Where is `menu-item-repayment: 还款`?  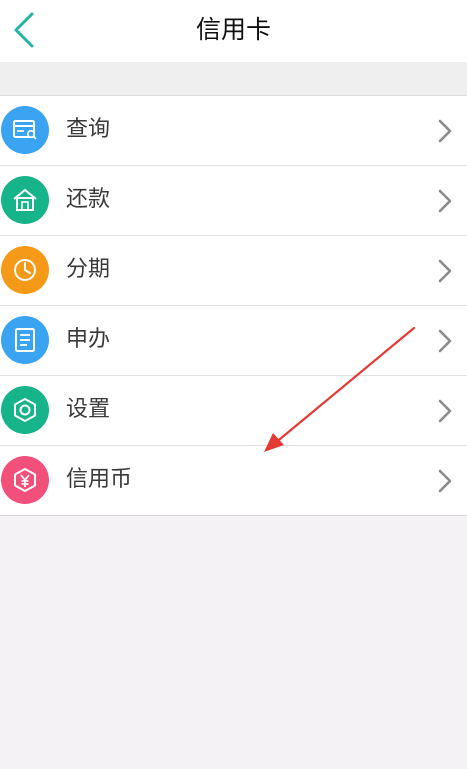 menu-item-repayment: 还款 is located at coordinates (233, 200).